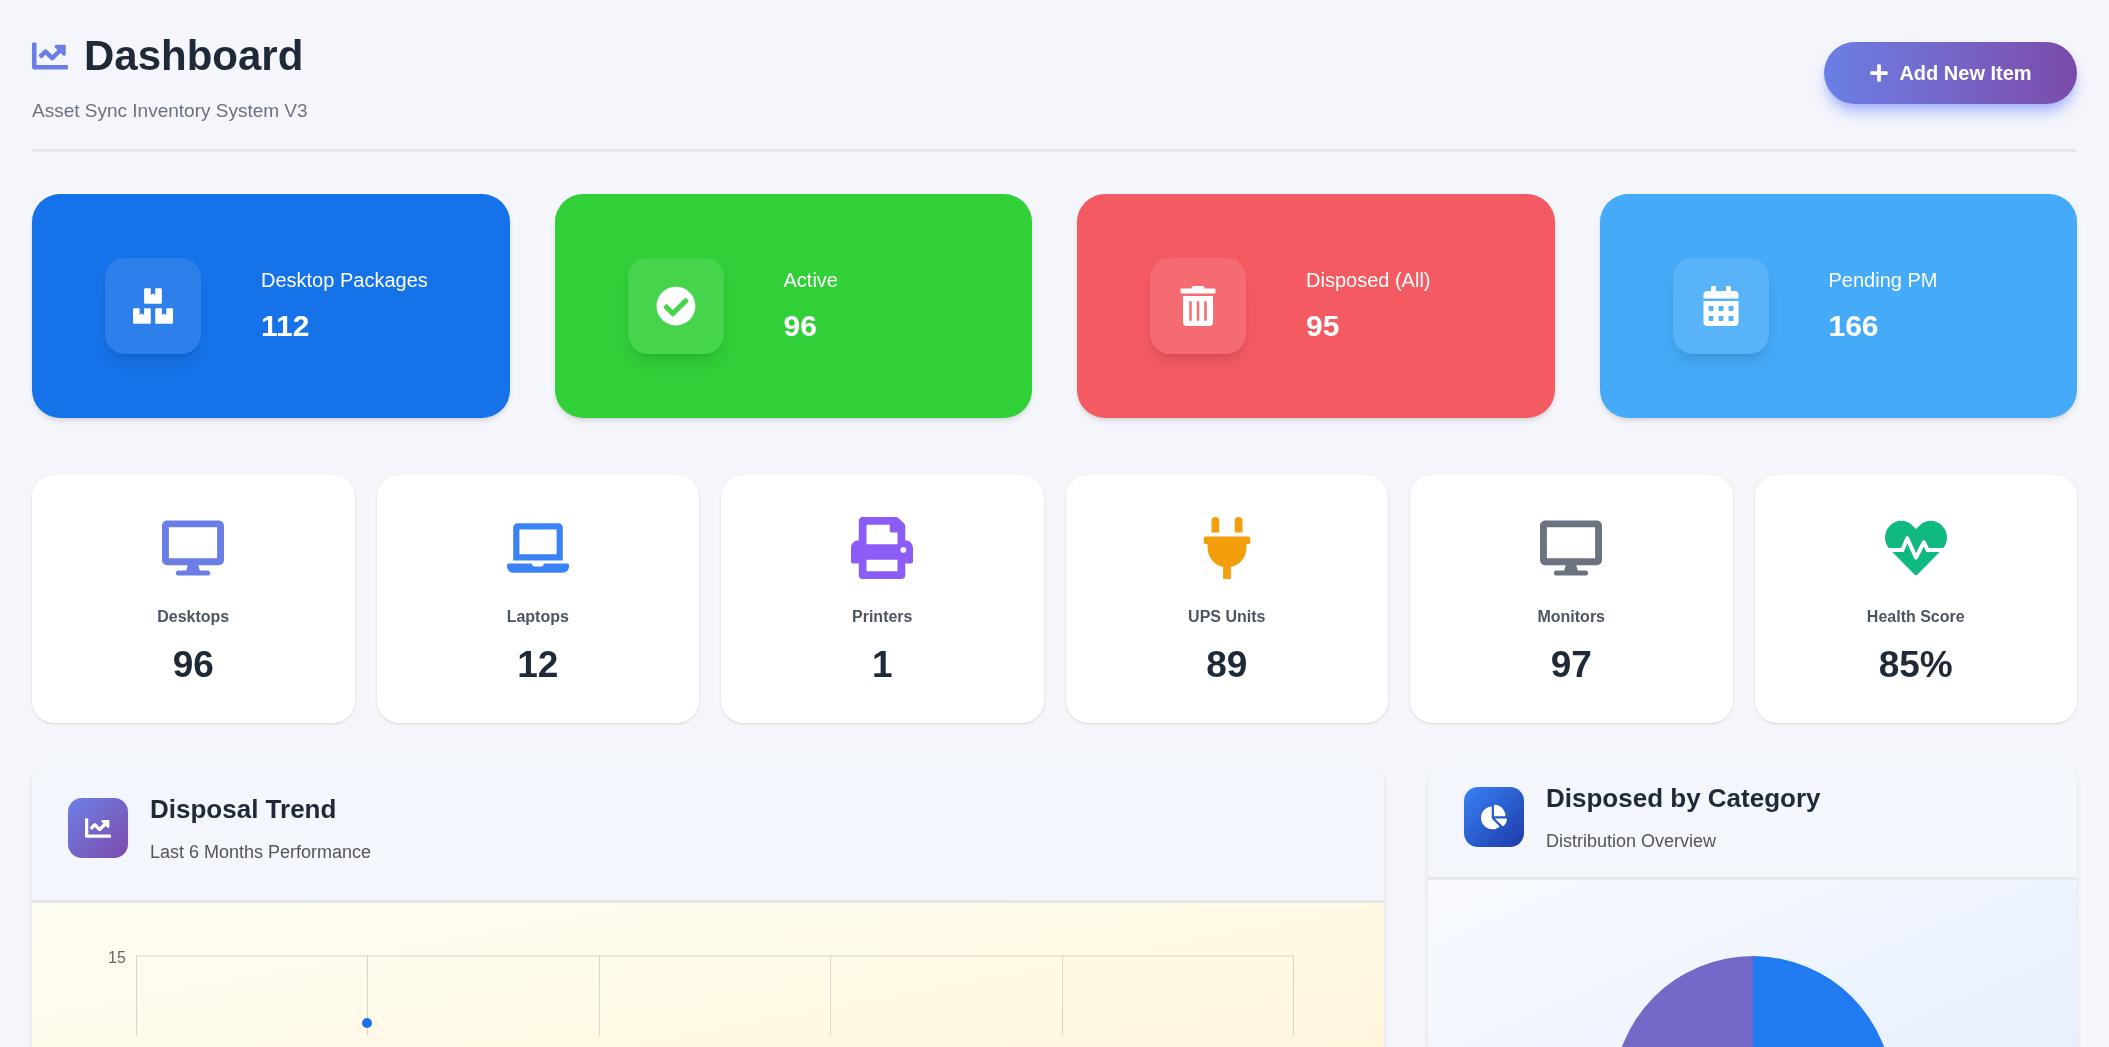  What do you see at coordinates (261, 852) in the screenshot?
I see `panel-subtitle: Last 6 Months Performance` at bounding box center [261, 852].